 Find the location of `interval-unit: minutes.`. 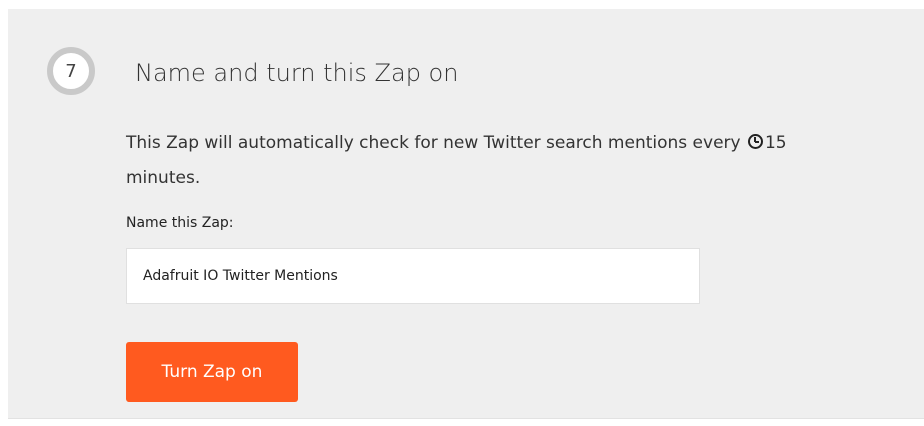

interval-unit: minutes. is located at coordinates (163, 178).